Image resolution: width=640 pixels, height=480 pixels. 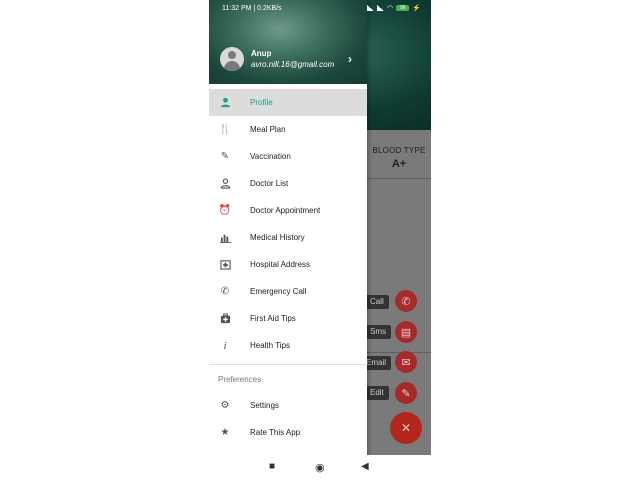 What do you see at coordinates (377, 302) in the screenshot?
I see `call-fab-label: Call` at bounding box center [377, 302].